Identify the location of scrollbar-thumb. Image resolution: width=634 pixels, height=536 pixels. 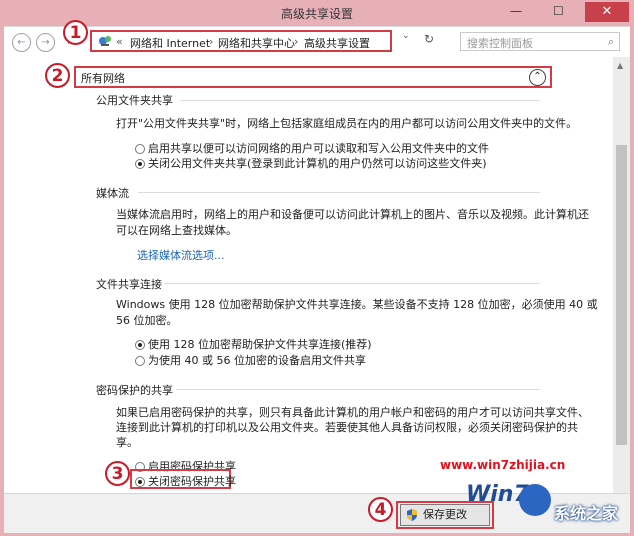
(621, 295).